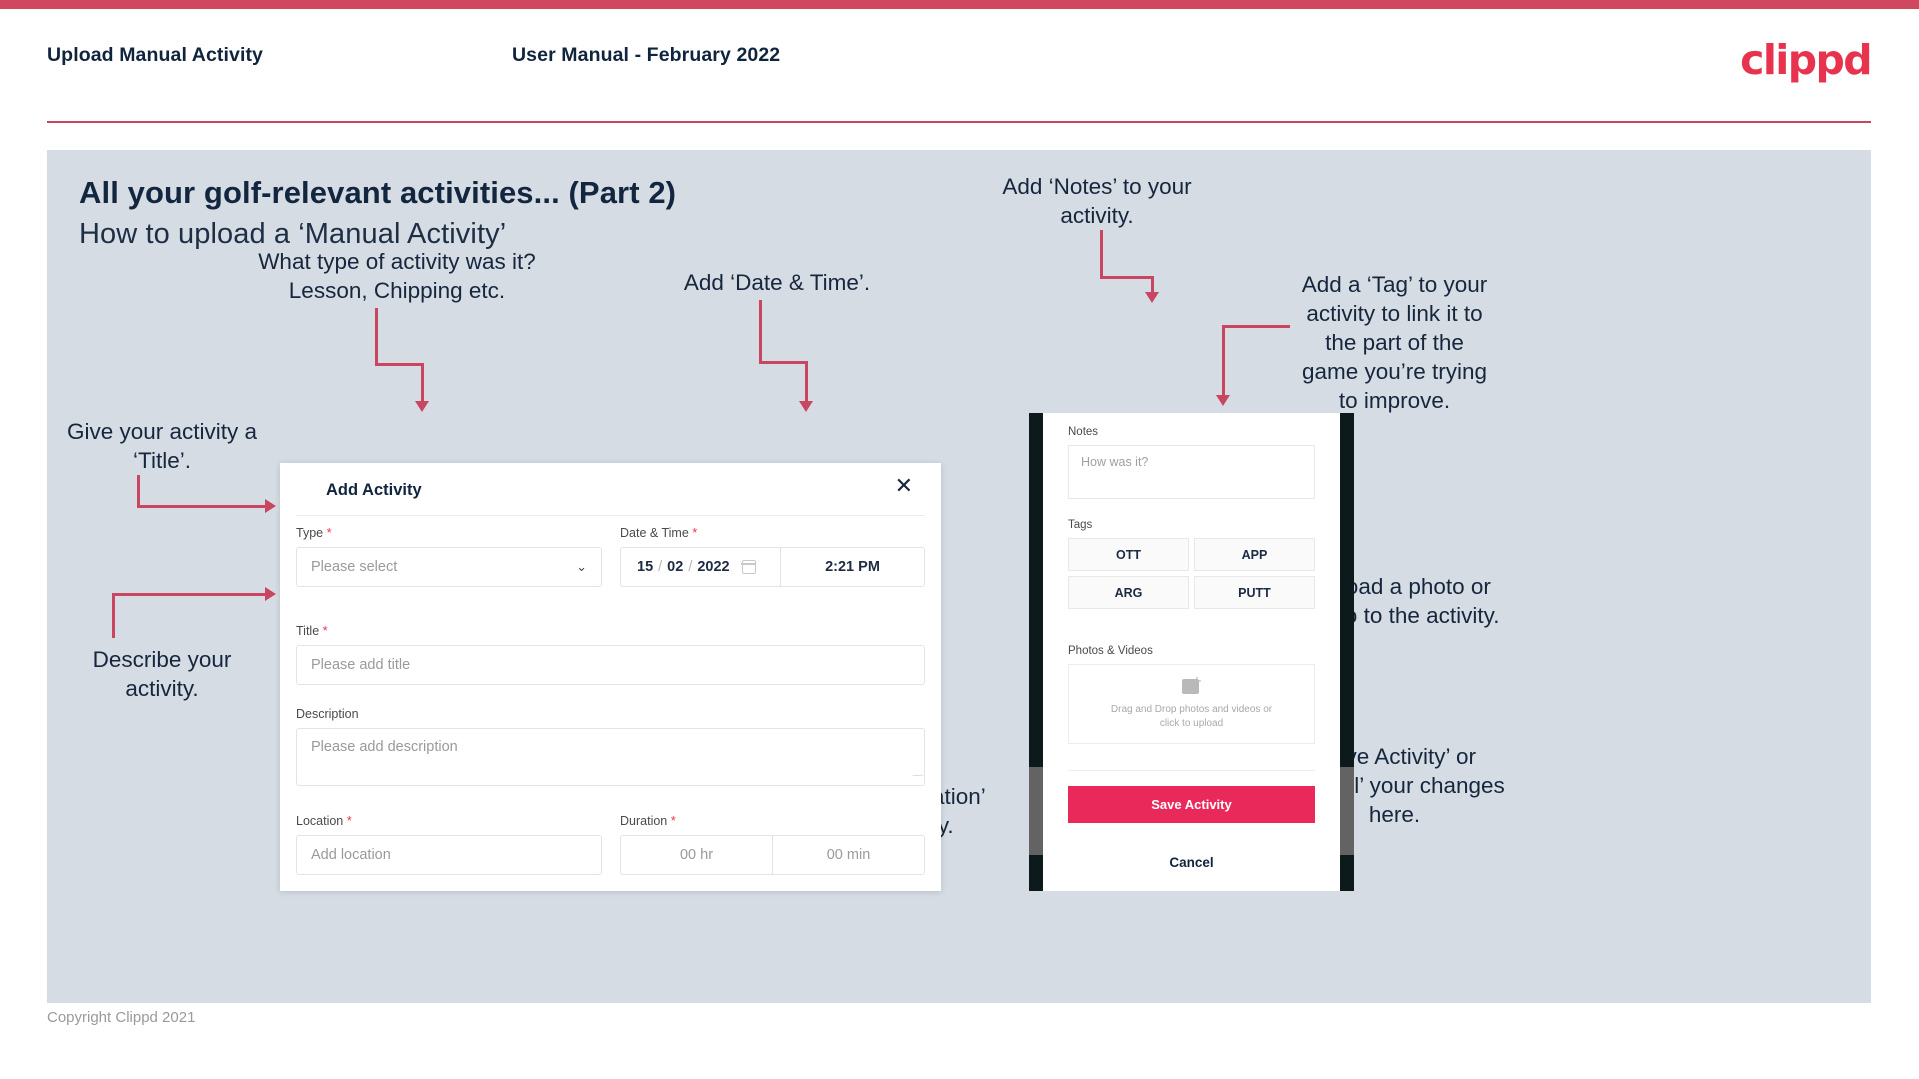  Describe the element at coordinates (449, 567) in the screenshot. I see `type-select: Please select ⌄` at that location.